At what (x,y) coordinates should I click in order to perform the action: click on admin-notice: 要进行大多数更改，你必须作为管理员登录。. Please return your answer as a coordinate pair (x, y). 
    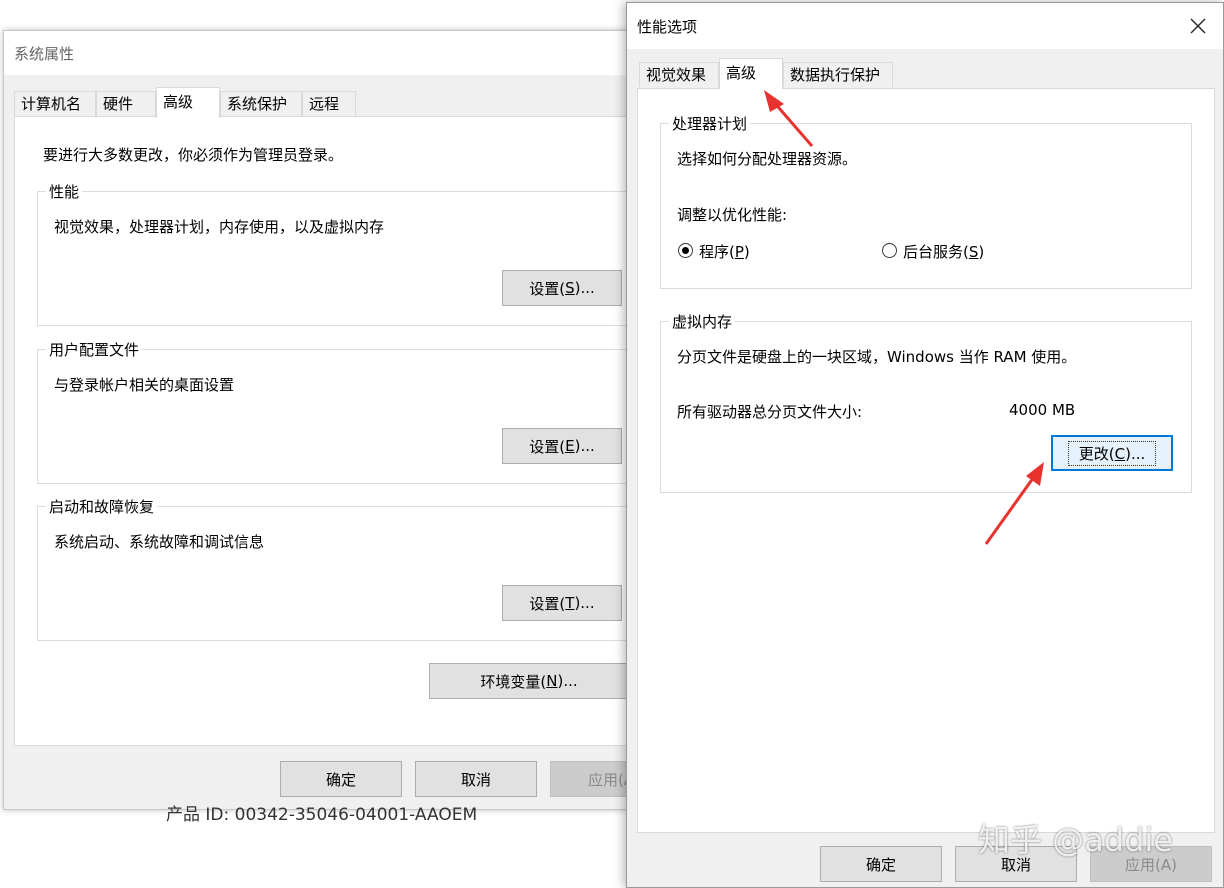
    Looking at the image, I should click on (193, 155).